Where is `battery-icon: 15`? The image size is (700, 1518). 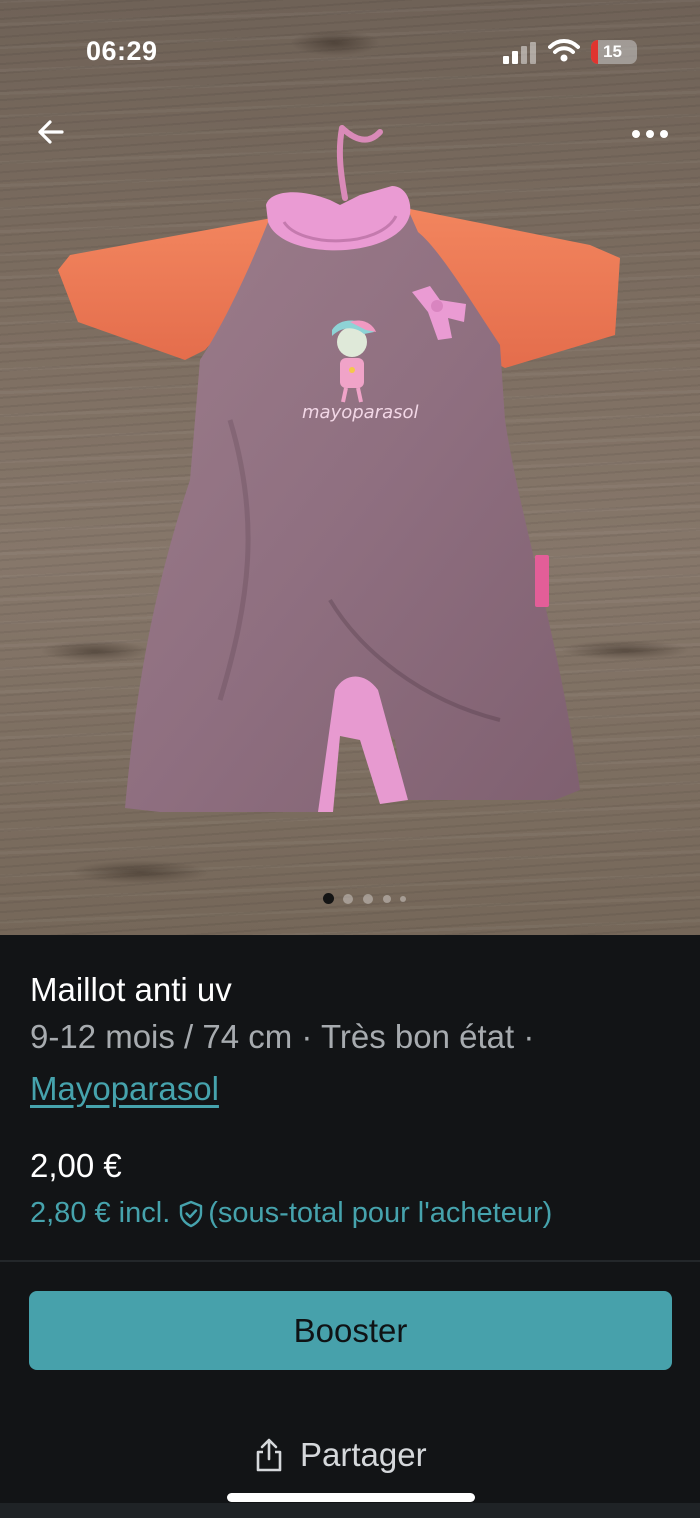
battery-icon: 15 is located at coordinates (614, 52).